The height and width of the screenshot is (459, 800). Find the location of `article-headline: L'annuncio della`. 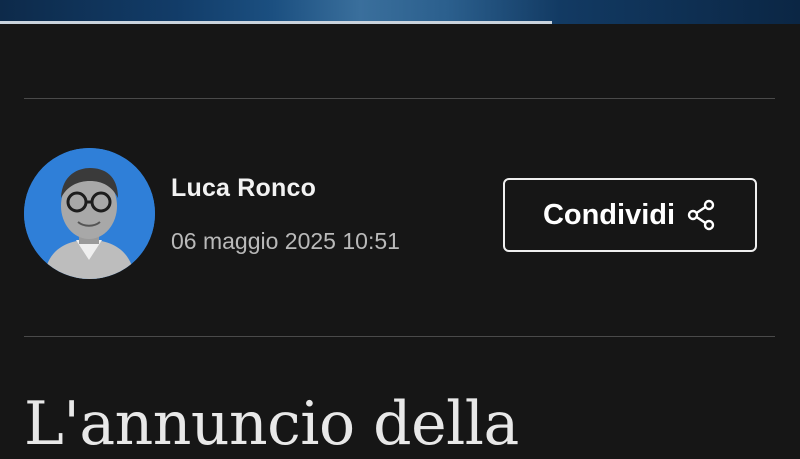

article-headline: L'annuncio della is located at coordinates (271, 424).